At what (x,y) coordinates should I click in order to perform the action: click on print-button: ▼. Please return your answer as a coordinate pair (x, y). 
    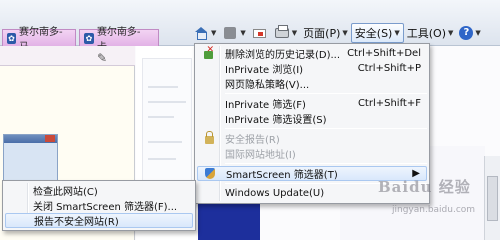
    Looking at the image, I should click on (285, 33).